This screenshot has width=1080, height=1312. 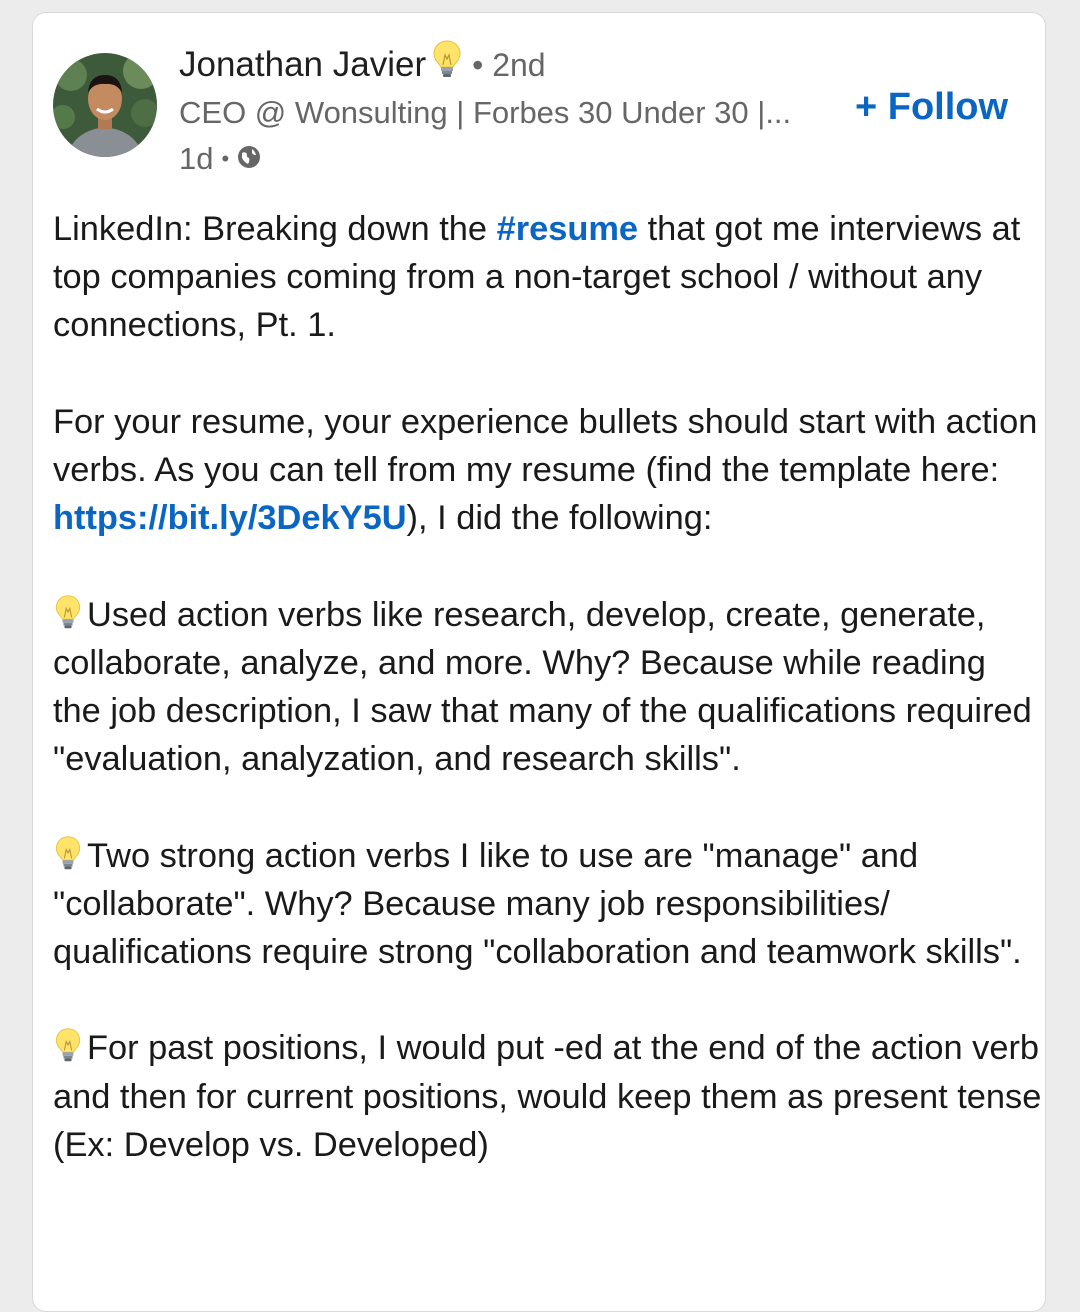 I want to click on author-name: Jonathan Javier, so click(x=302, y=65).